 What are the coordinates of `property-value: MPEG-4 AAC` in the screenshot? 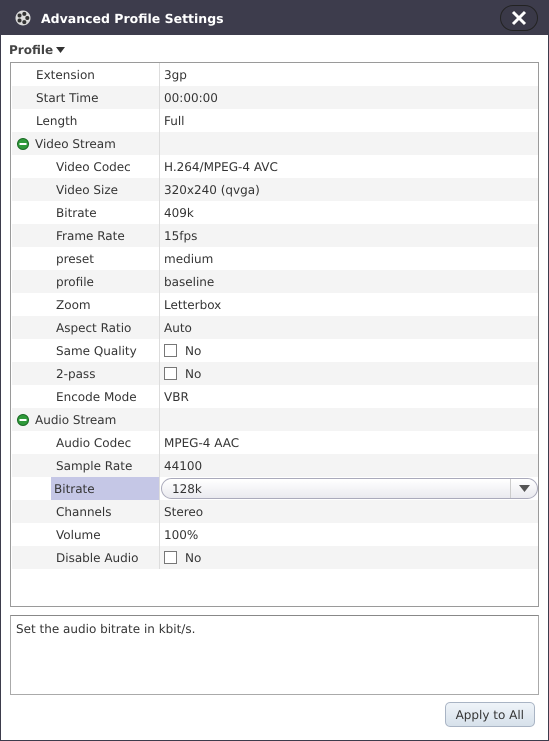 It's located at (202, 443).